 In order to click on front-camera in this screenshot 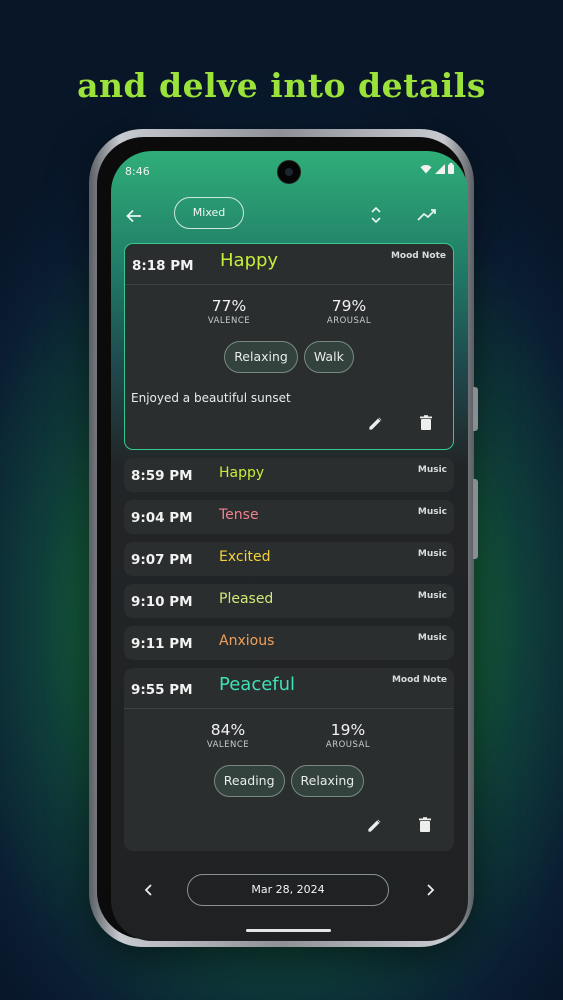, I will do `click(289, 172)`.